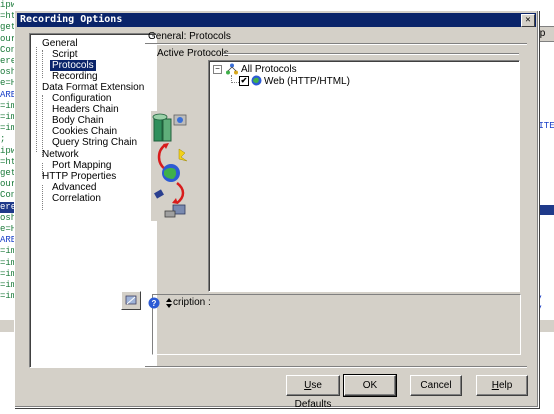 The image size is (554, 414). I want to click on help-button: Help, so click(502, 385).